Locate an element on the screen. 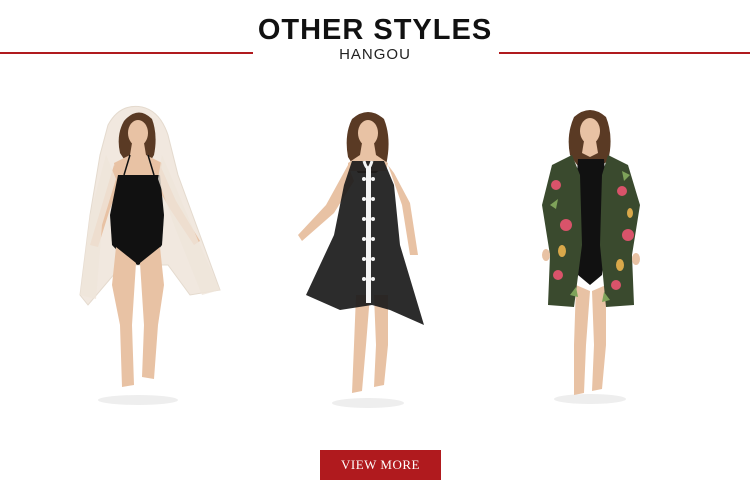 The width and height of the screenshot is (750, 490). section-title: OTHER STYLES is located at coordinates (375, 30).